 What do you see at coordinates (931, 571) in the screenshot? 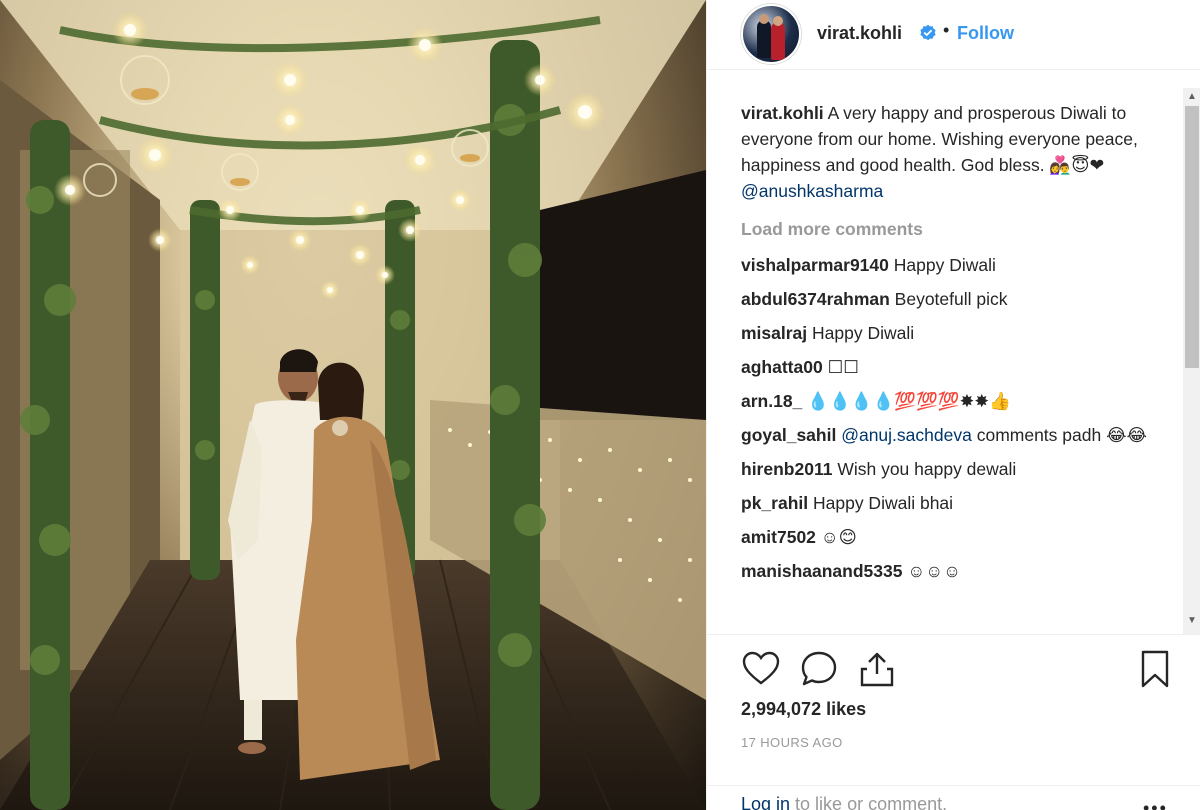
I see `comment-text: ☺☺☺` at bounding box center [931, 571].